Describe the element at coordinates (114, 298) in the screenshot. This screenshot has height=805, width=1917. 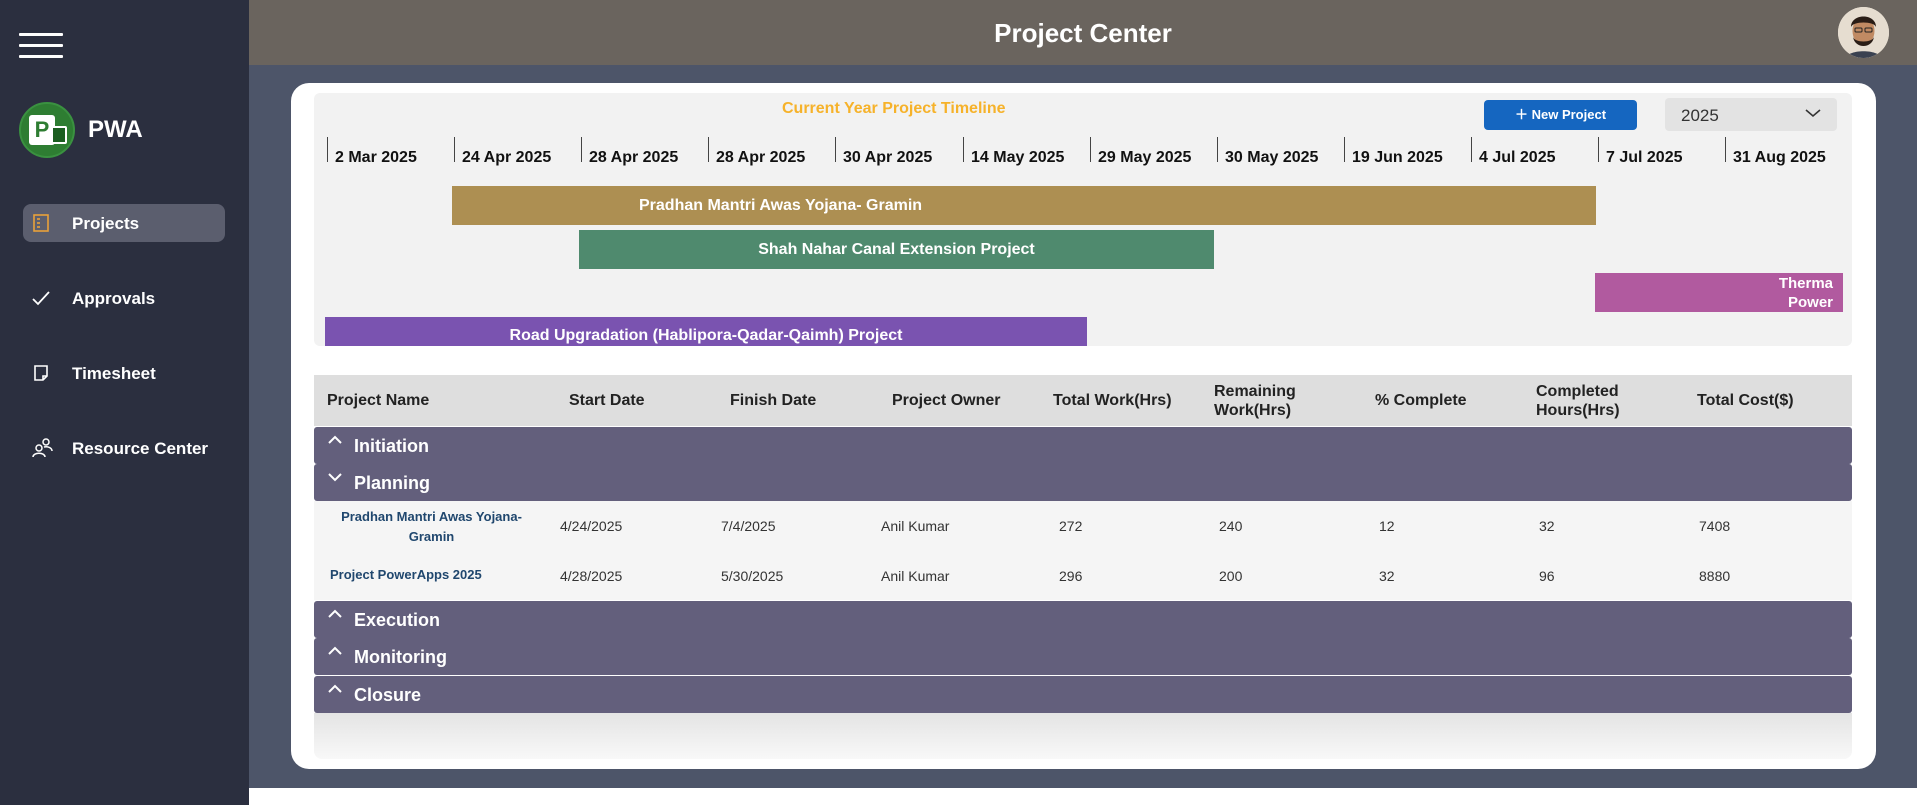
I see `nav-label-approvals: Approvals` at that location.